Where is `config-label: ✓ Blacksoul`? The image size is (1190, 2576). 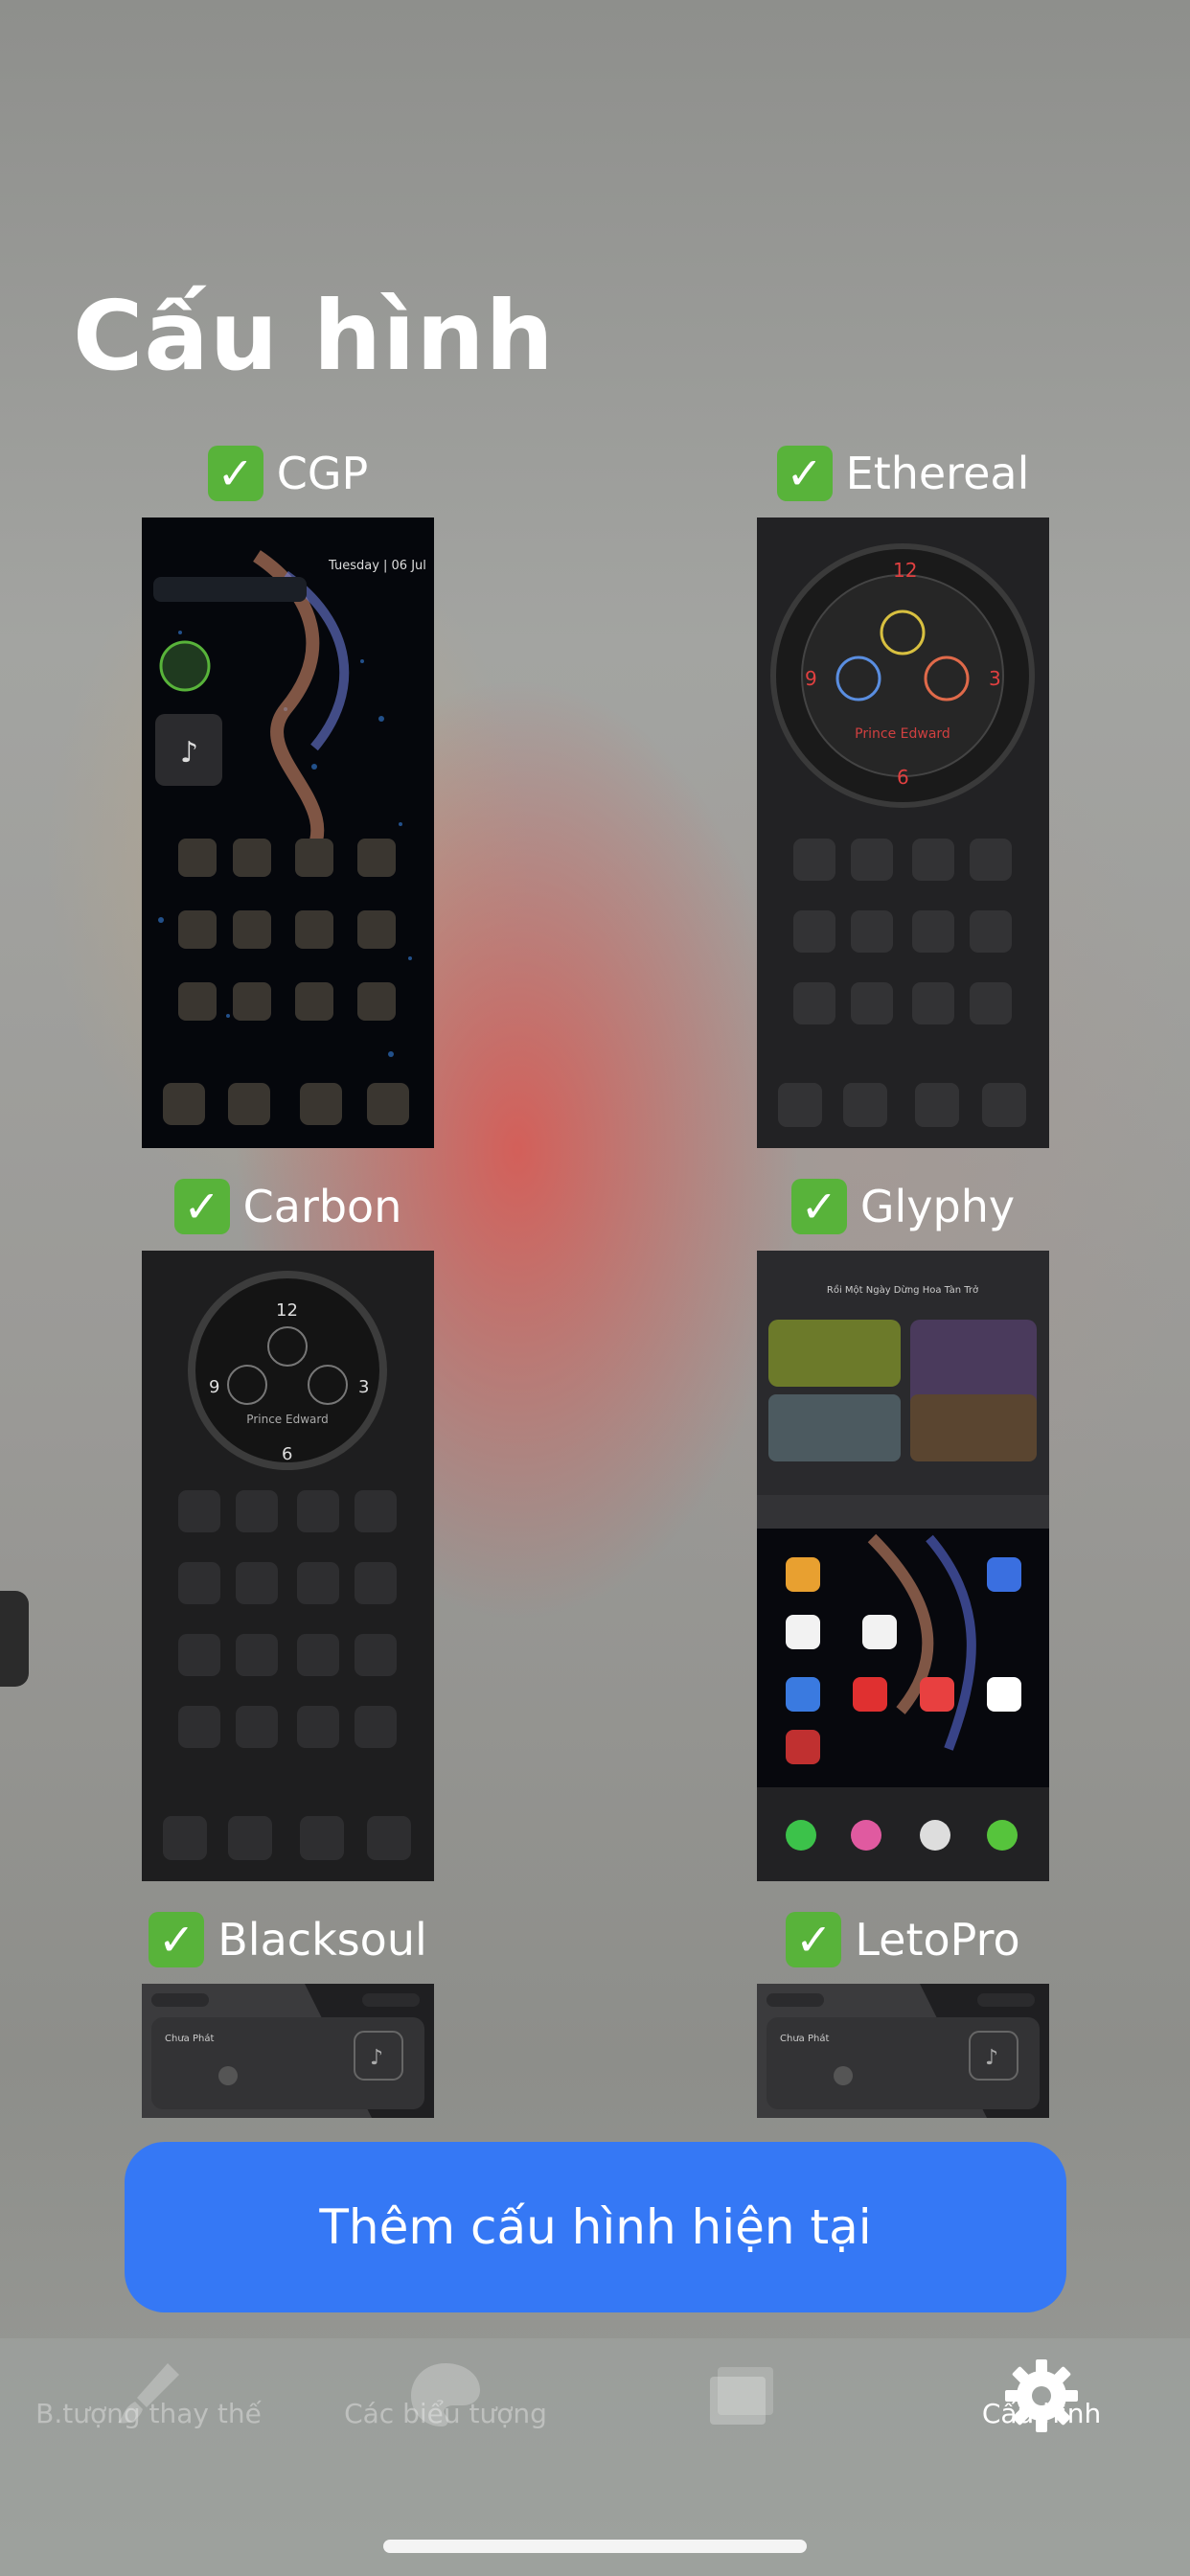
config-label: ✓ Blacksoul is located at coordinates (288, 1939).